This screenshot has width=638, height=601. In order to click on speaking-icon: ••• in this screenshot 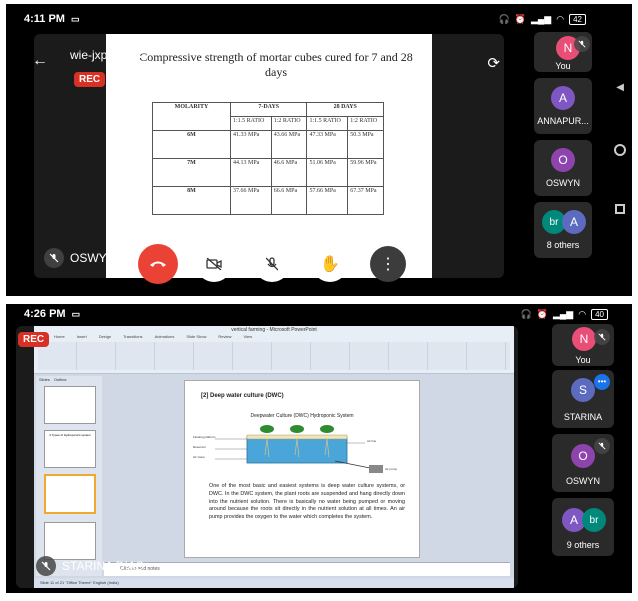, I will do `click(602, 382)`.